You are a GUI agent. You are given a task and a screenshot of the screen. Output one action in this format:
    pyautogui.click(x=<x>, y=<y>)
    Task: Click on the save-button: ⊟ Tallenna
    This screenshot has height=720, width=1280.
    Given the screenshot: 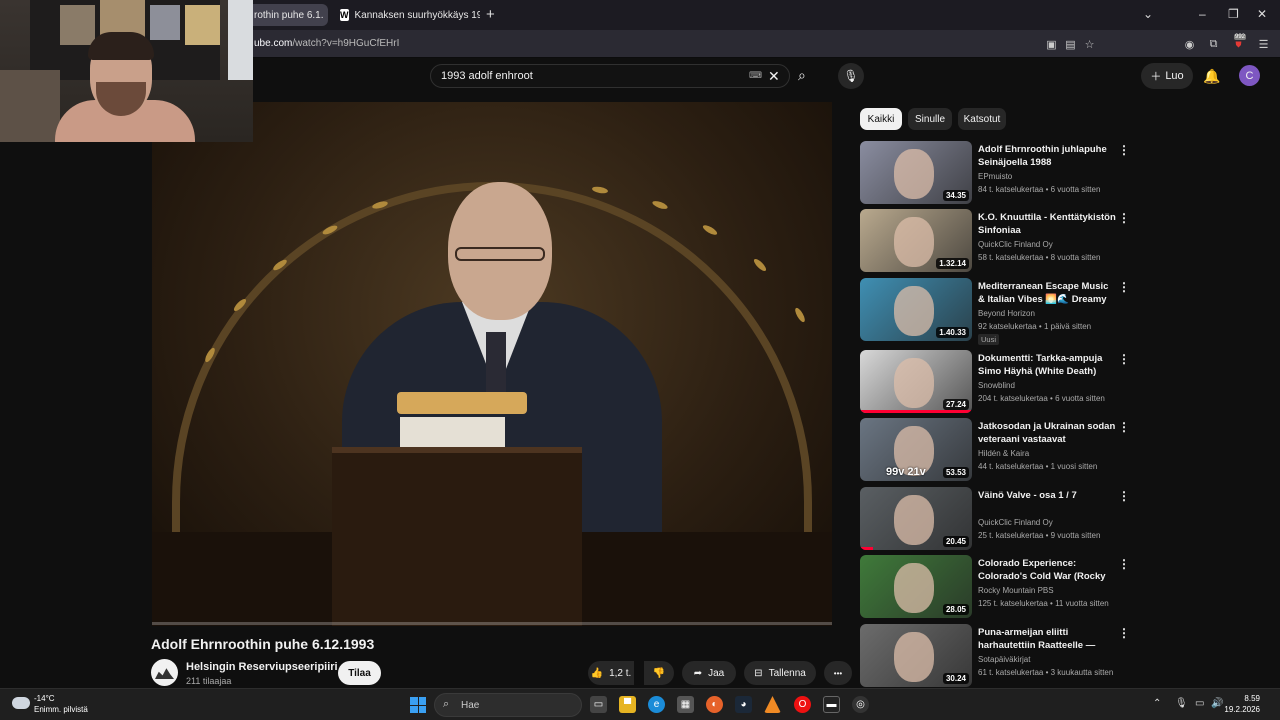 What is the action you would take?
    pyautogui.click(x=780, y=673)
    